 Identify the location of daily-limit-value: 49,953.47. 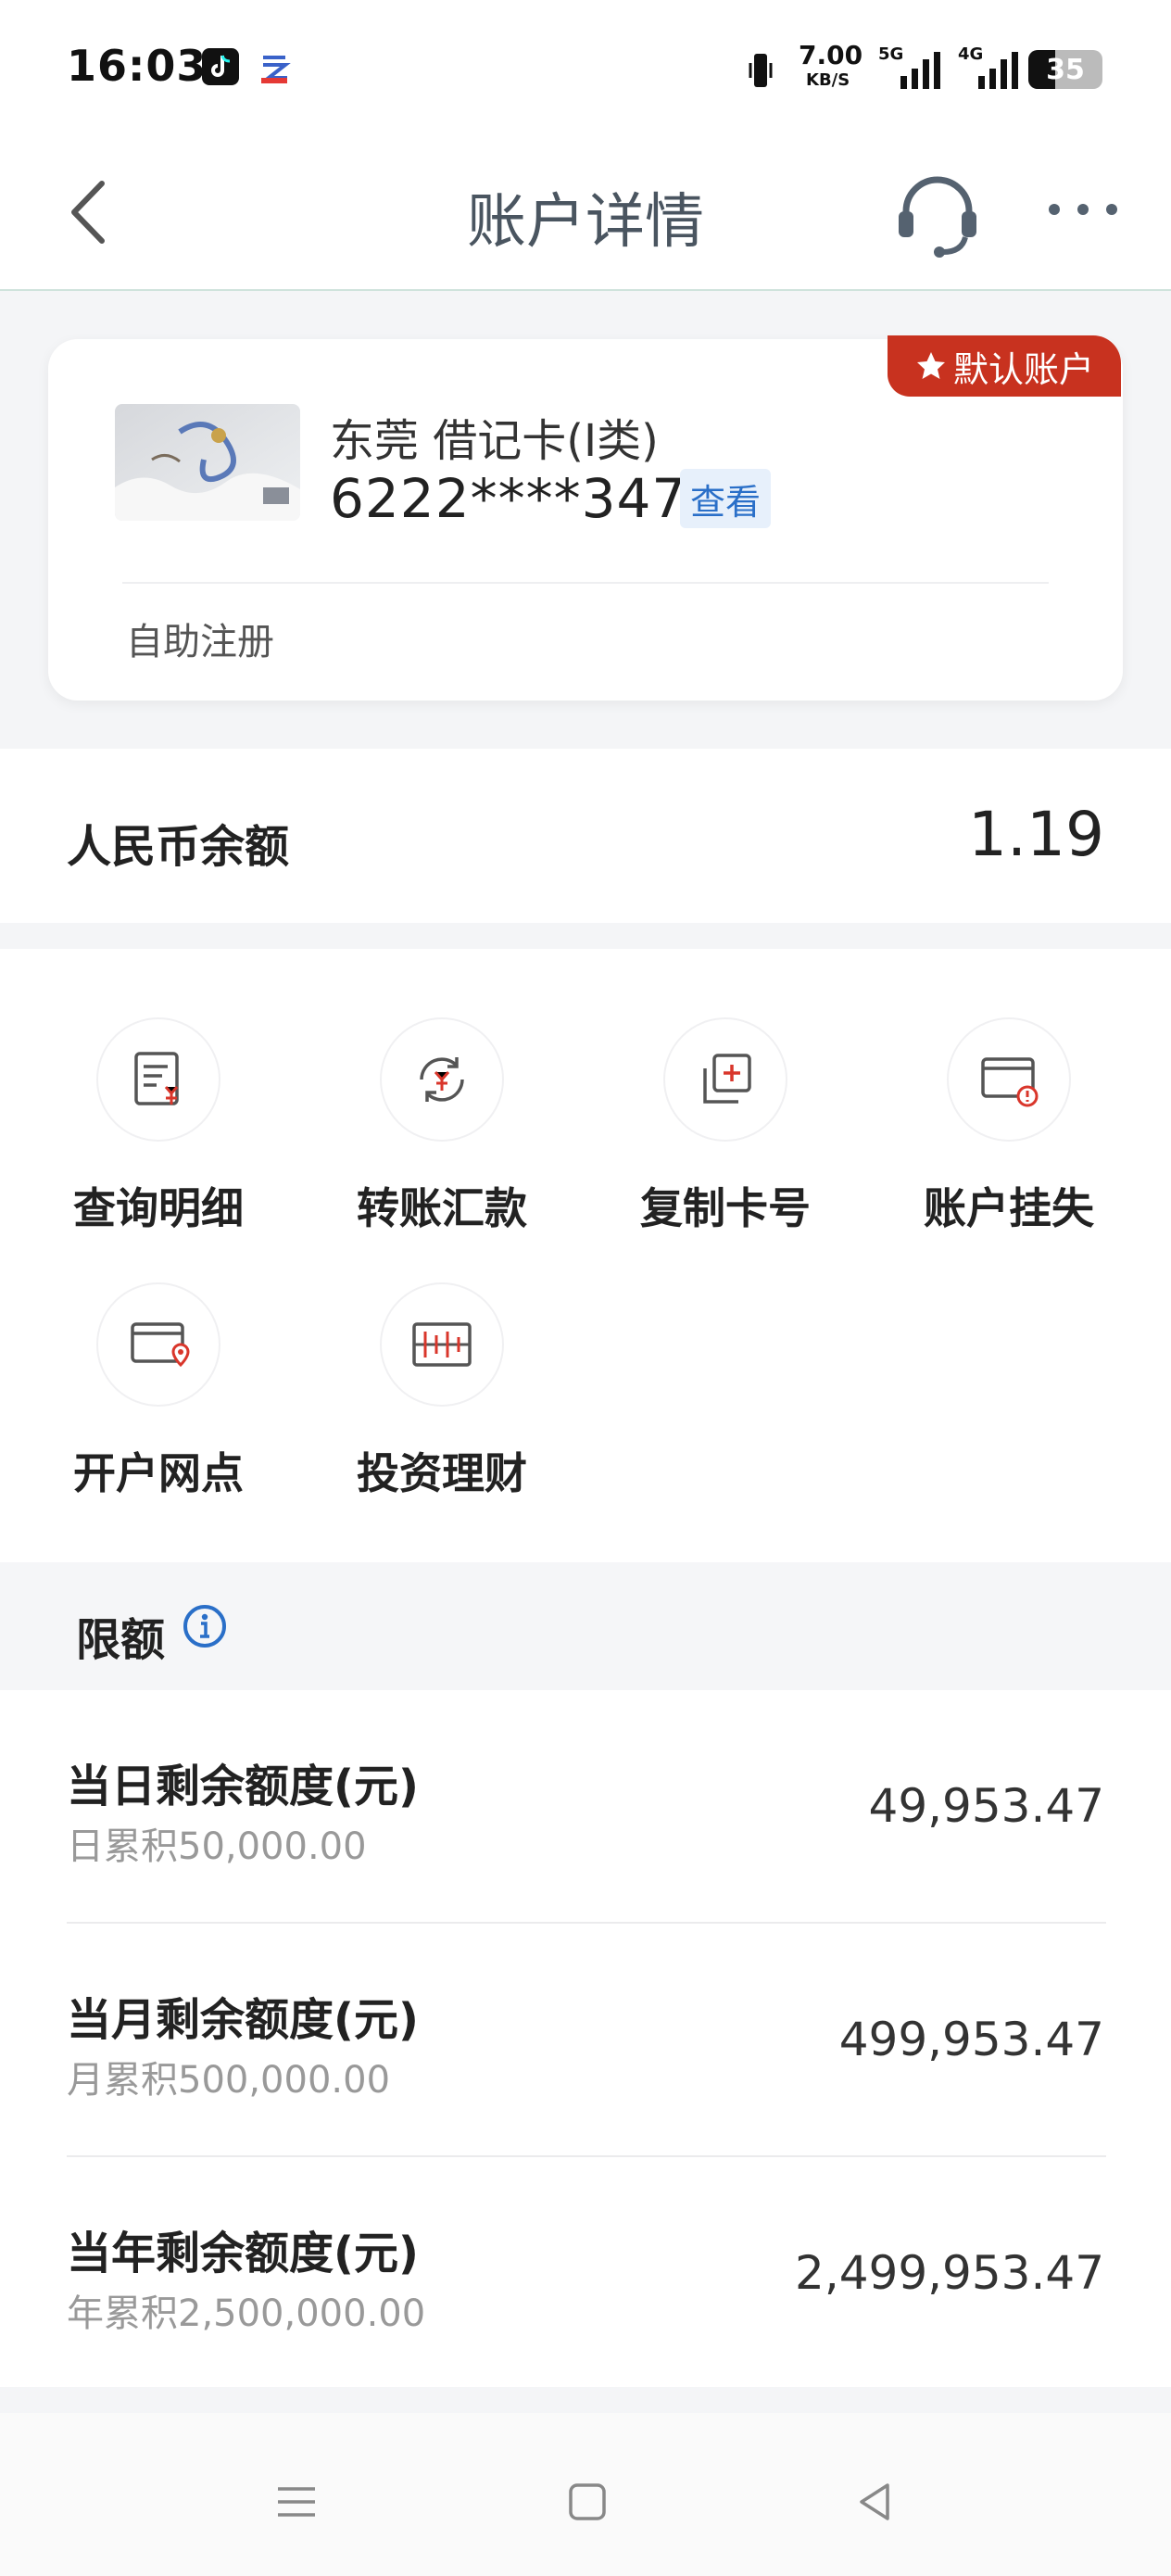
(986, 1806).